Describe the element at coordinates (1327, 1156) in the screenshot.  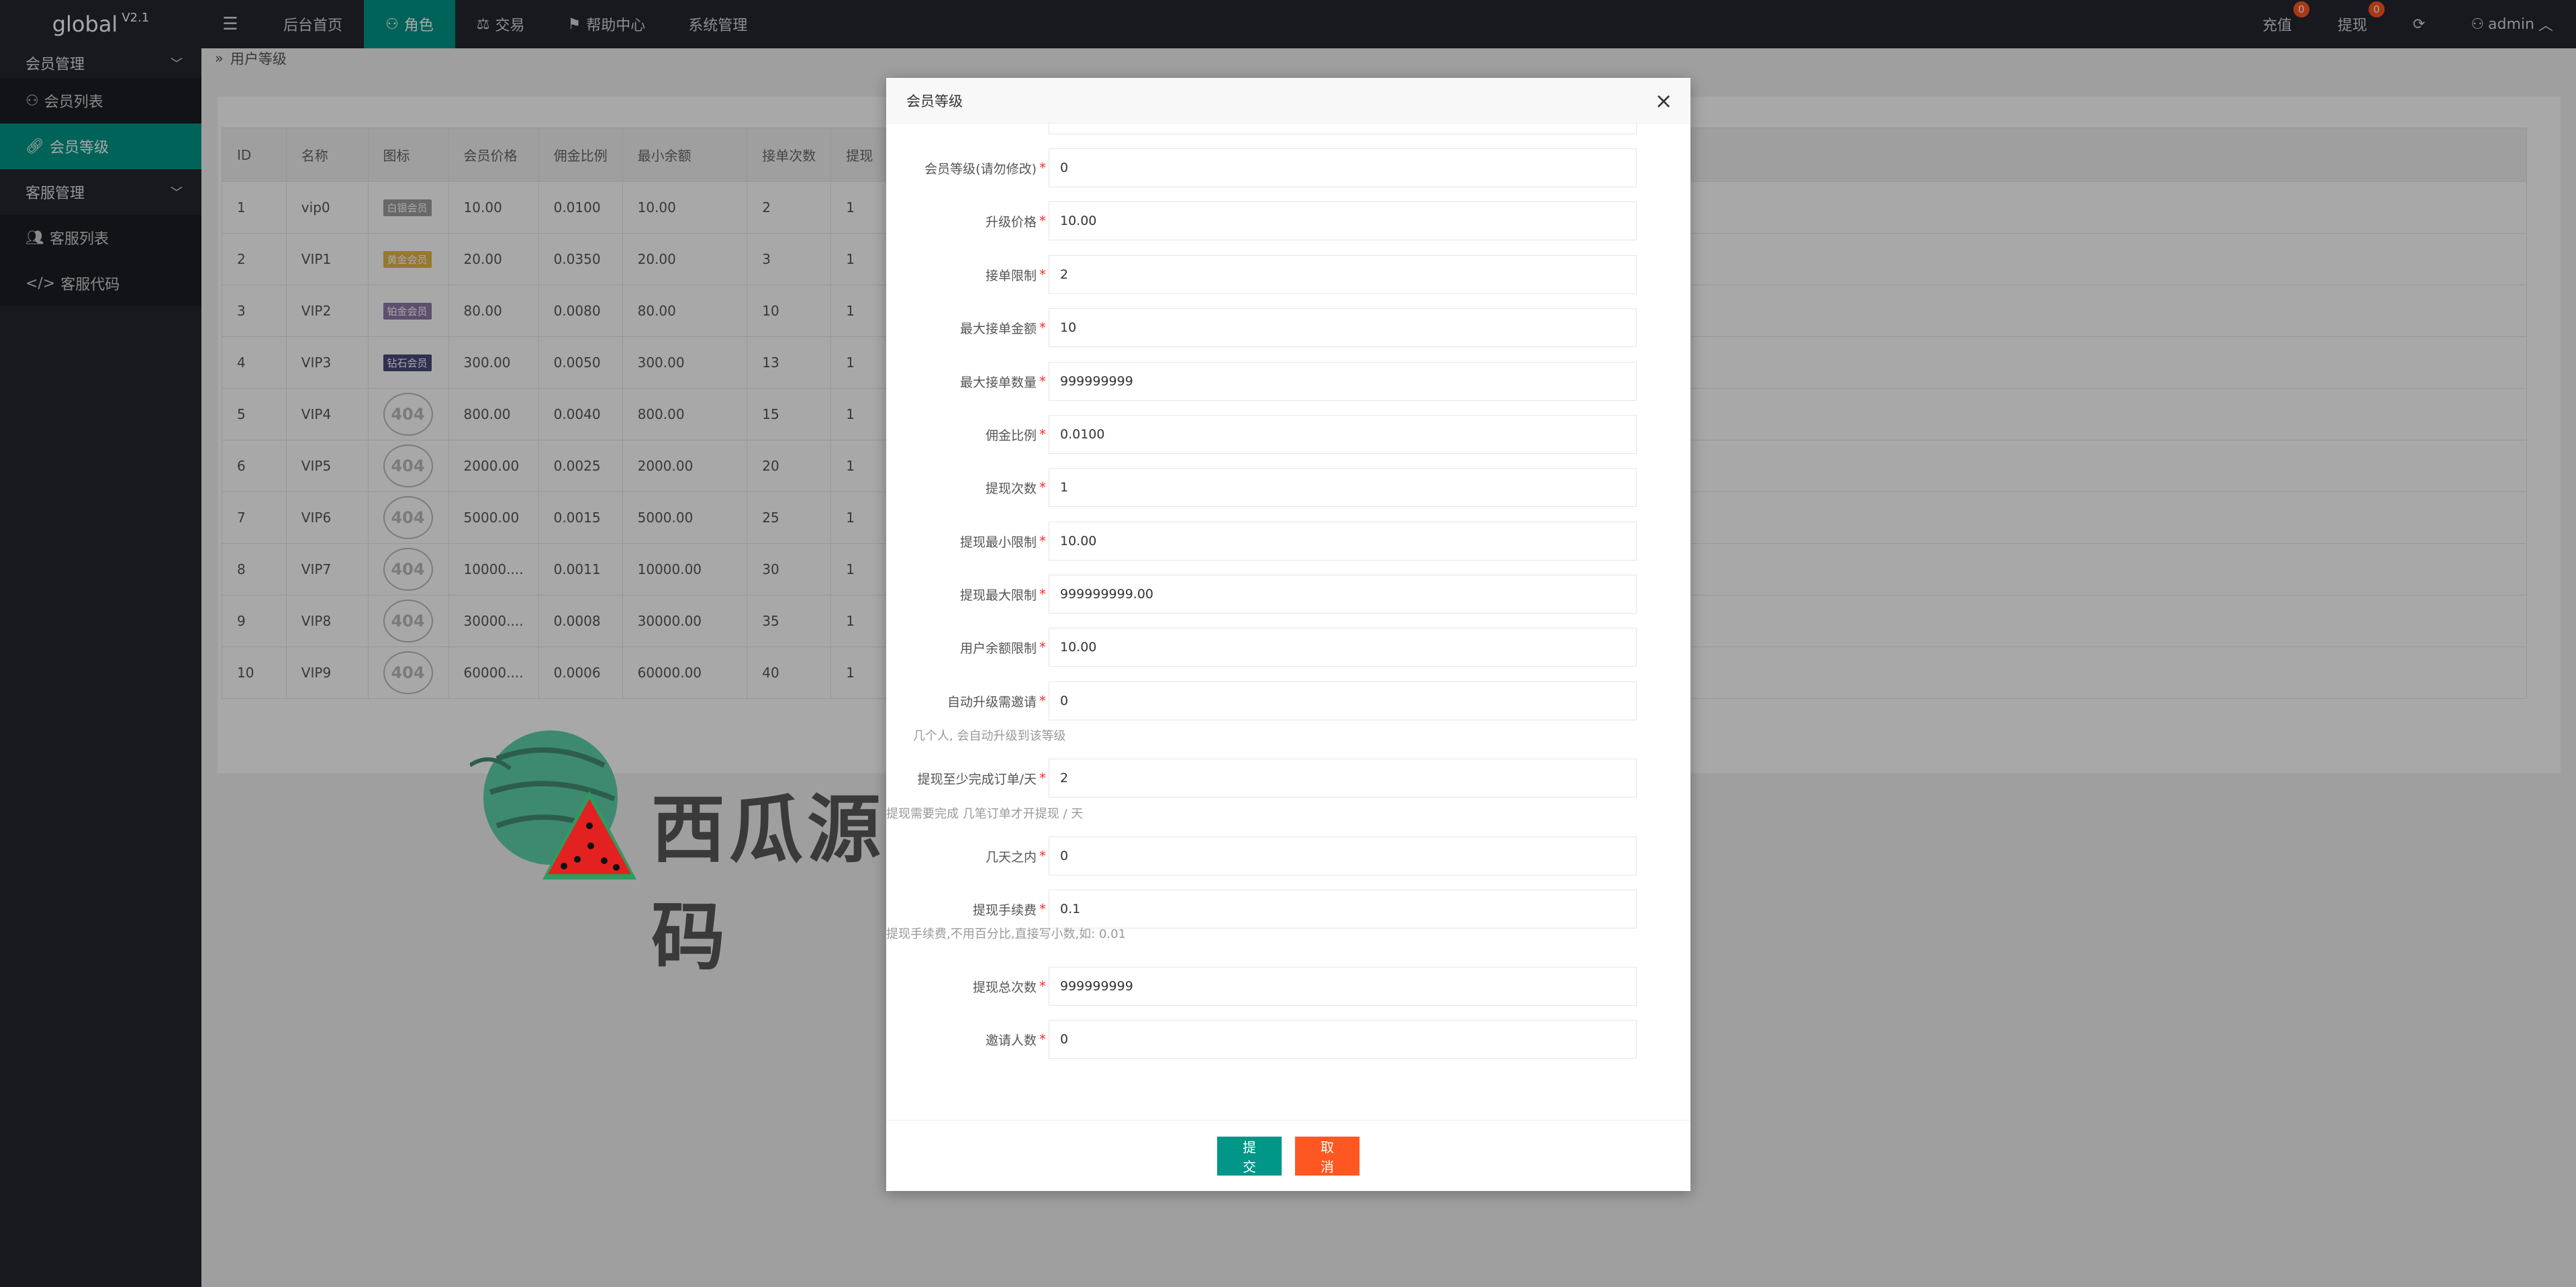
I see `cancel-button: 取消` at that location.